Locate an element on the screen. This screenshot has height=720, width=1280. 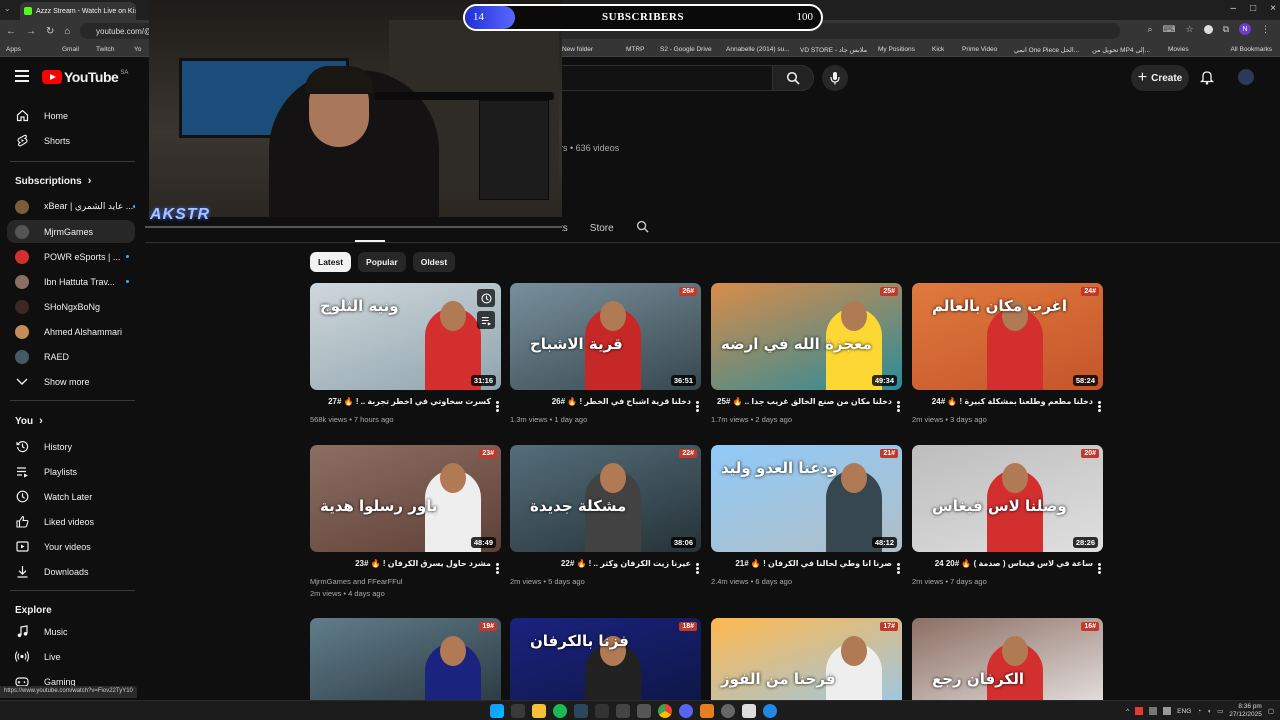
watch-later-icon is located at coordinates (486, 298).